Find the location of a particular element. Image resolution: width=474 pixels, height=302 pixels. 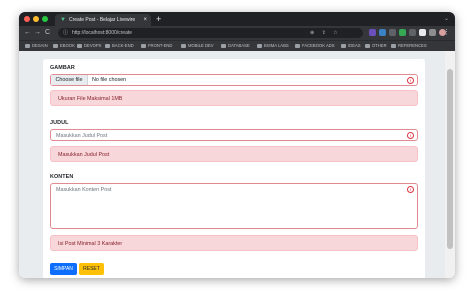

judul-error-text: Masukkan Judul Post is located at coordinates (84, 155).